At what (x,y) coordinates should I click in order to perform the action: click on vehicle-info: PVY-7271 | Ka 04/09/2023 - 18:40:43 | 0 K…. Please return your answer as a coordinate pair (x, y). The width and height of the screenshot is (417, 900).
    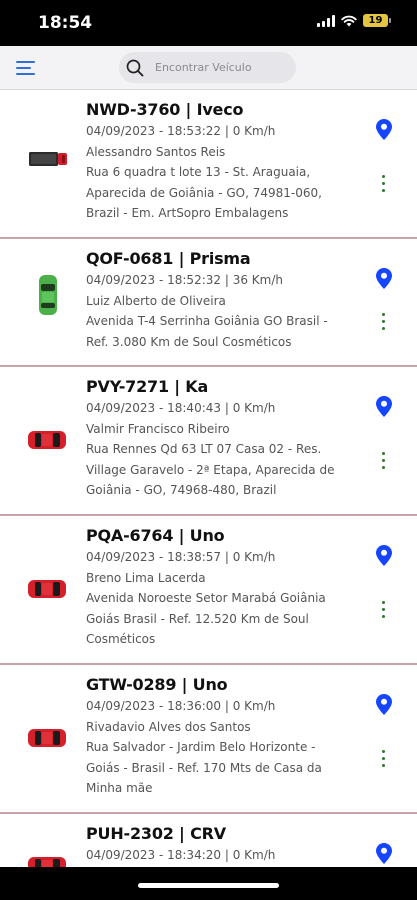
    Looking at the image, I should click on (223, 438).